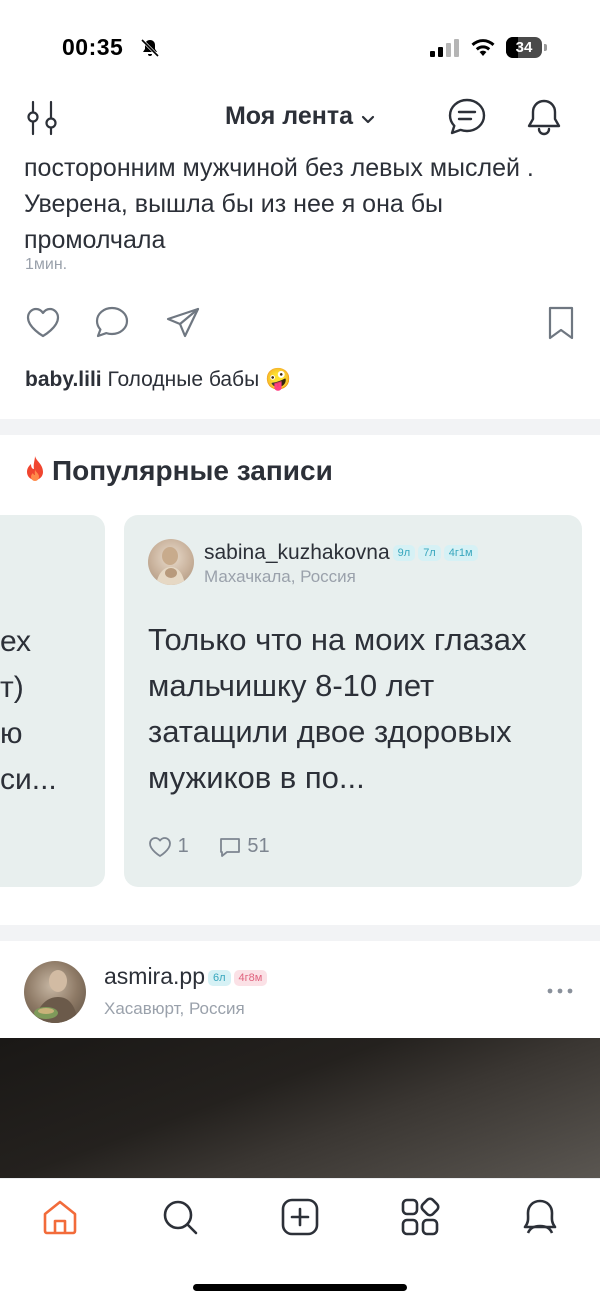  Describe the element at coordinates (35, 472) in the screenshot. I see `fire-icon` at that location.